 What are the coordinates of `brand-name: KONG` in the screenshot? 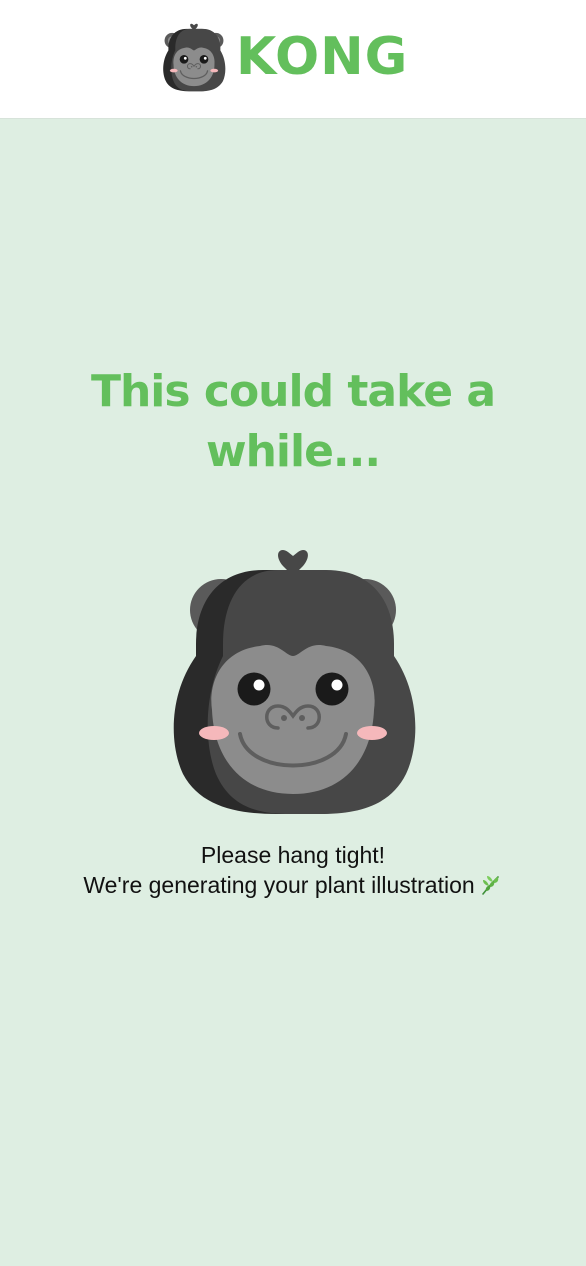 It's located at (322, 57).